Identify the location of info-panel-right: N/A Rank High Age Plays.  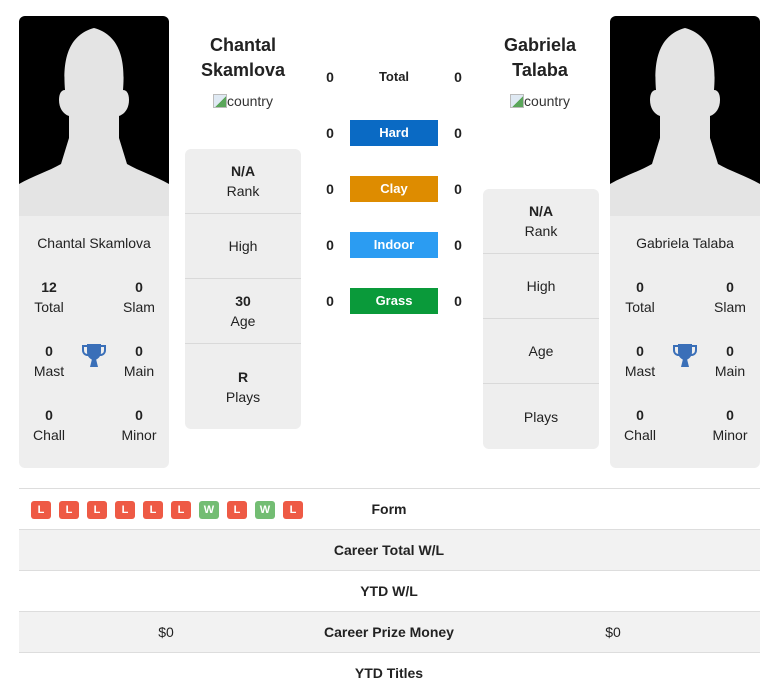
(541, 319).